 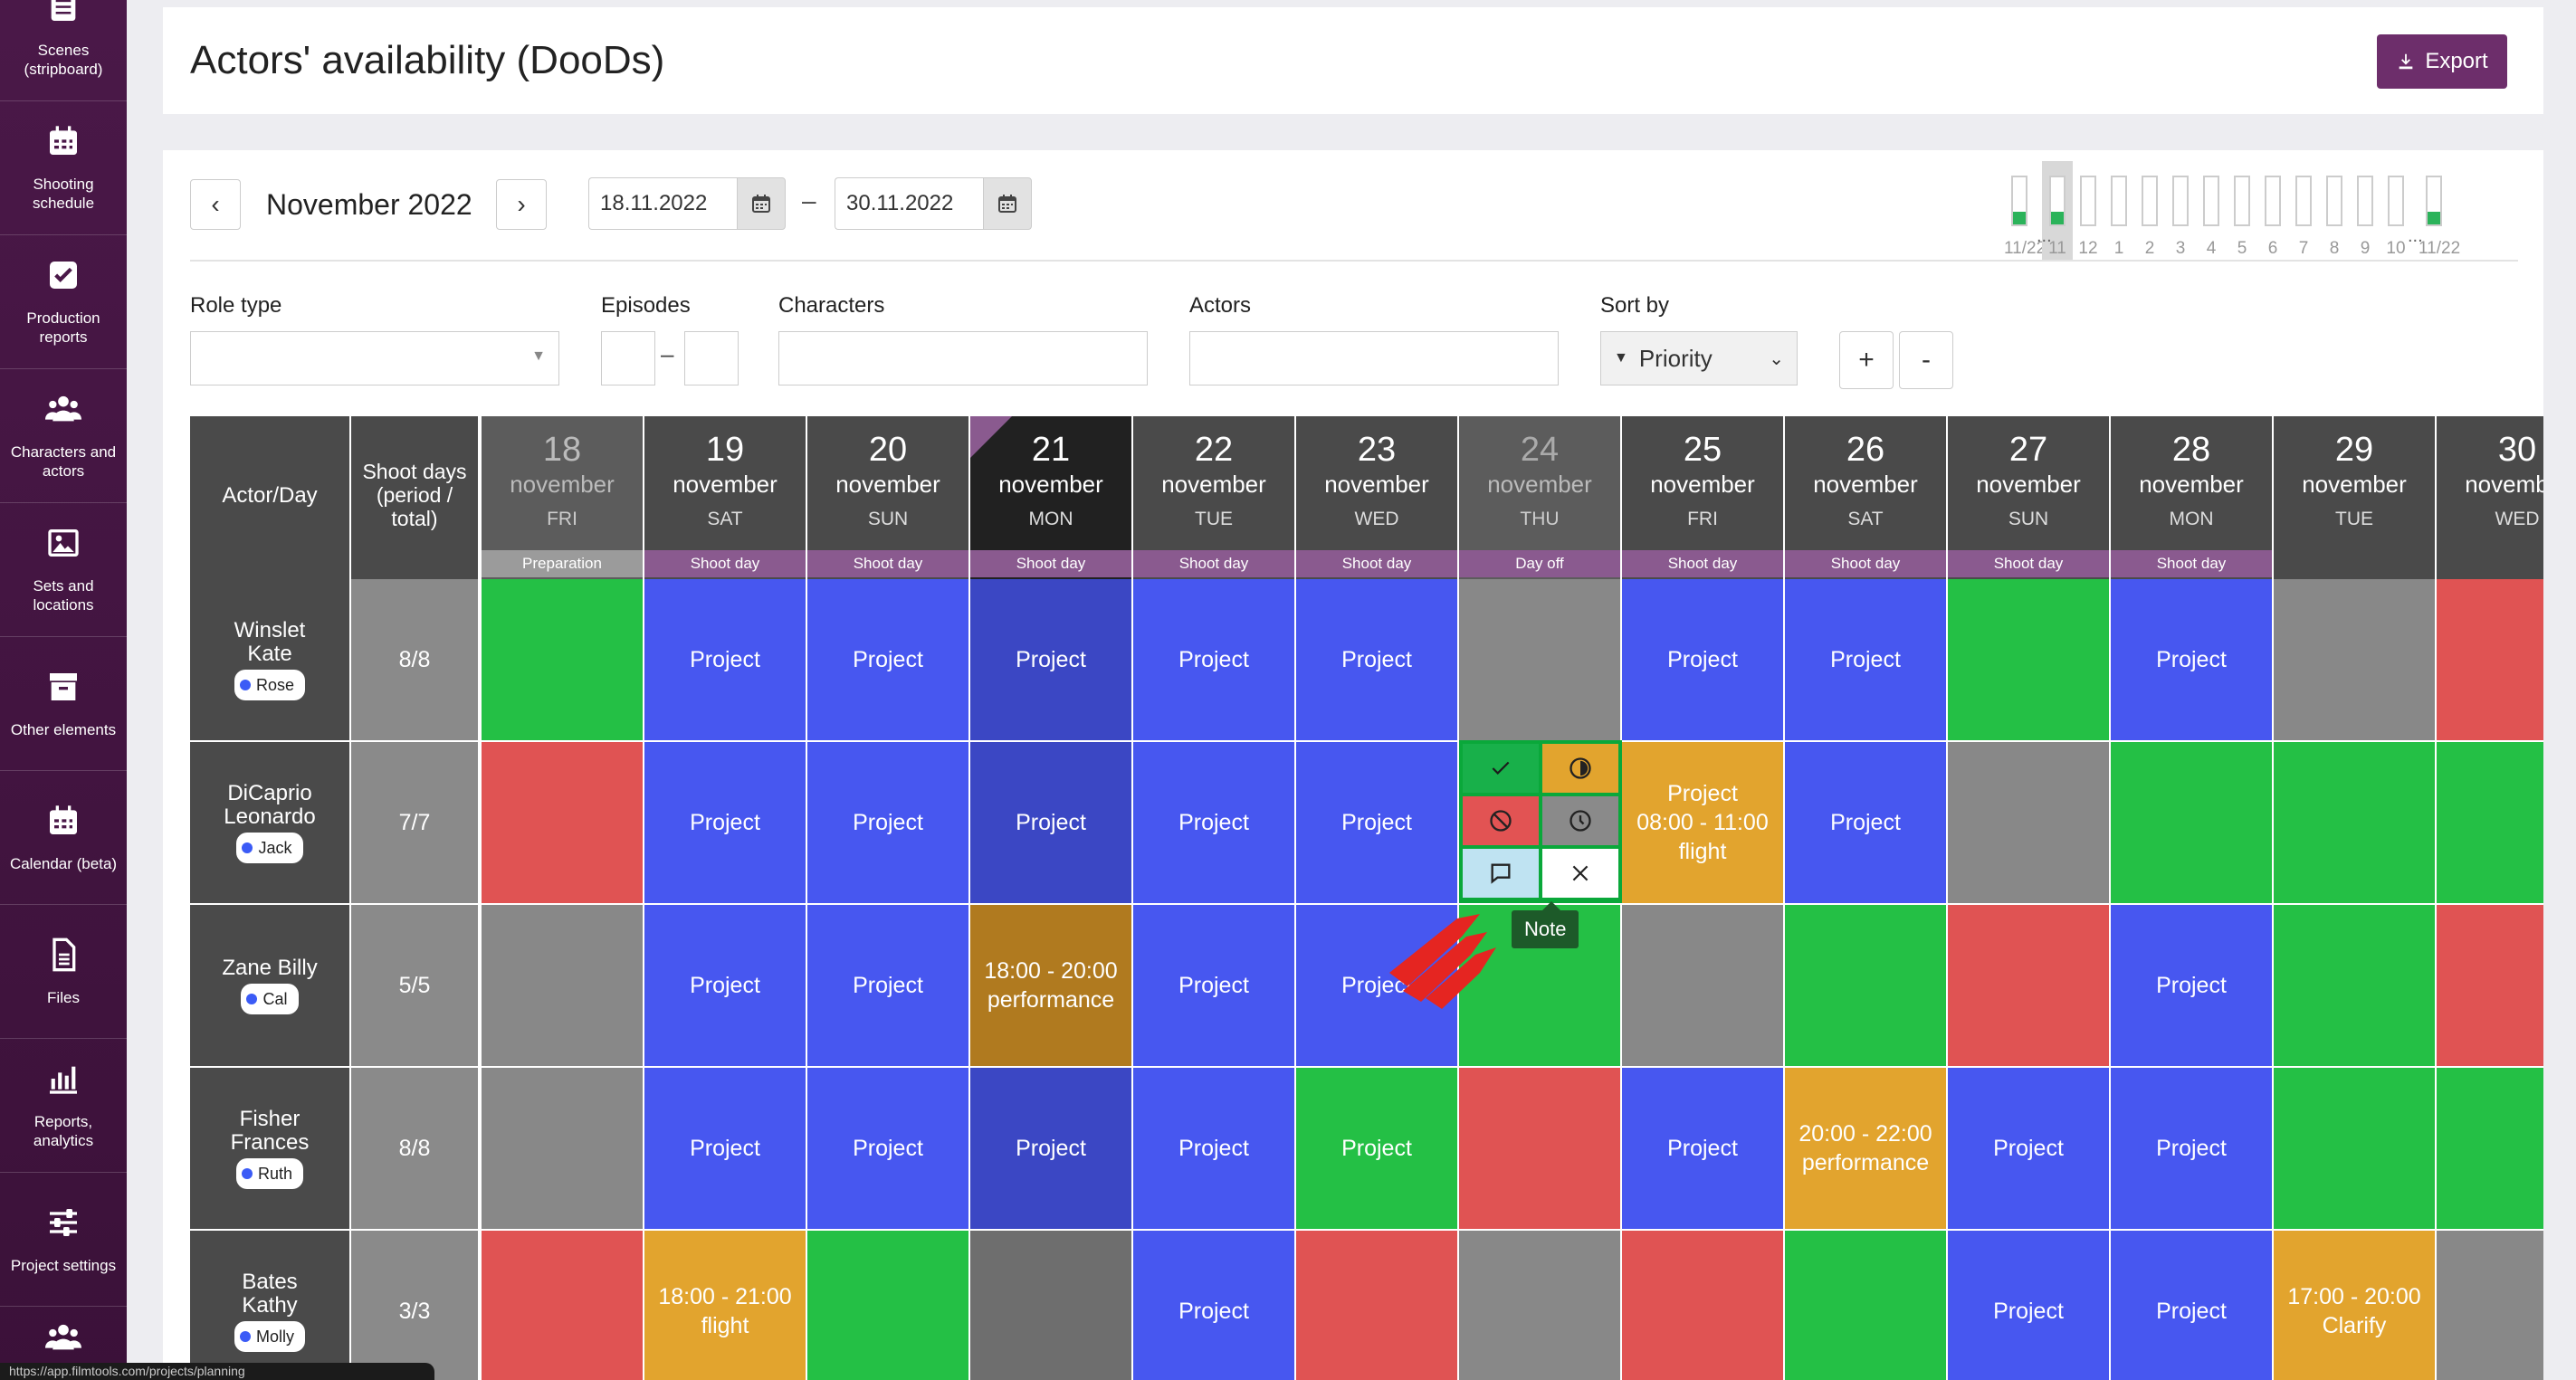 What do you see at coordinates (2089, 211) in the screenshot?
I see `overview-column: 12` at bounding box center [2089, 211].